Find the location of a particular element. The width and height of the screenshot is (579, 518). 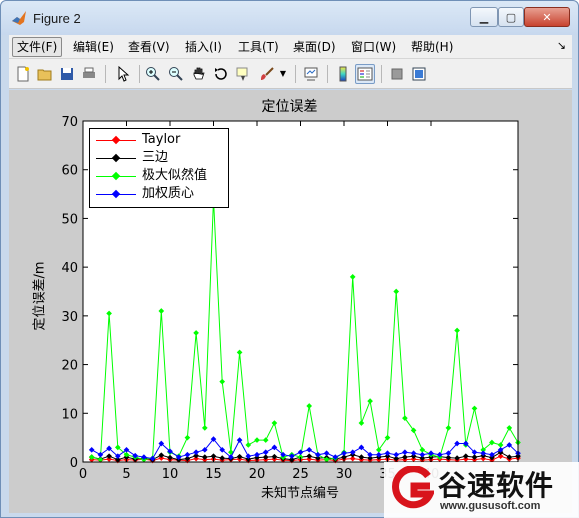

x-tick-label: 10 is located at coordinates (170, 474).